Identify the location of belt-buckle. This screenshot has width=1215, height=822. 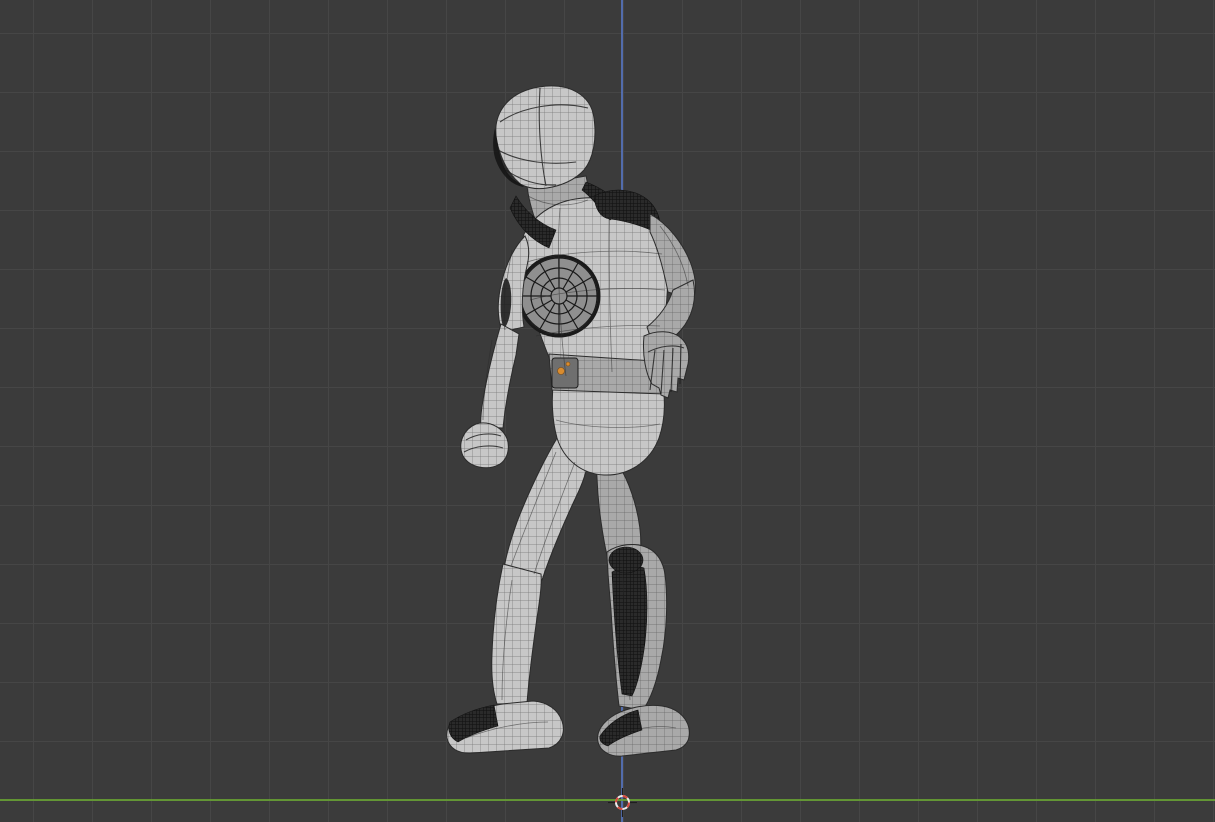
(565, 373).